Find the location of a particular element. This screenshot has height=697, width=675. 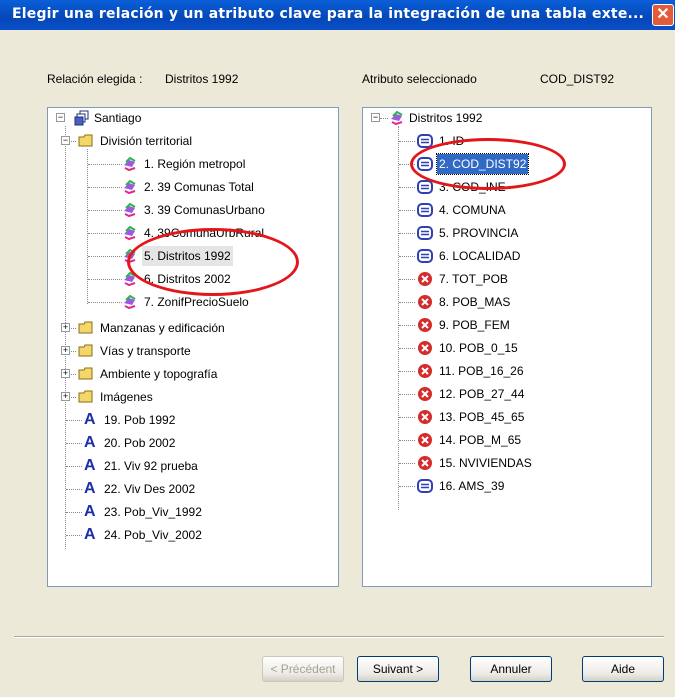

attribute-item: 16. AMS_39 is located at coordinates (507, 486).